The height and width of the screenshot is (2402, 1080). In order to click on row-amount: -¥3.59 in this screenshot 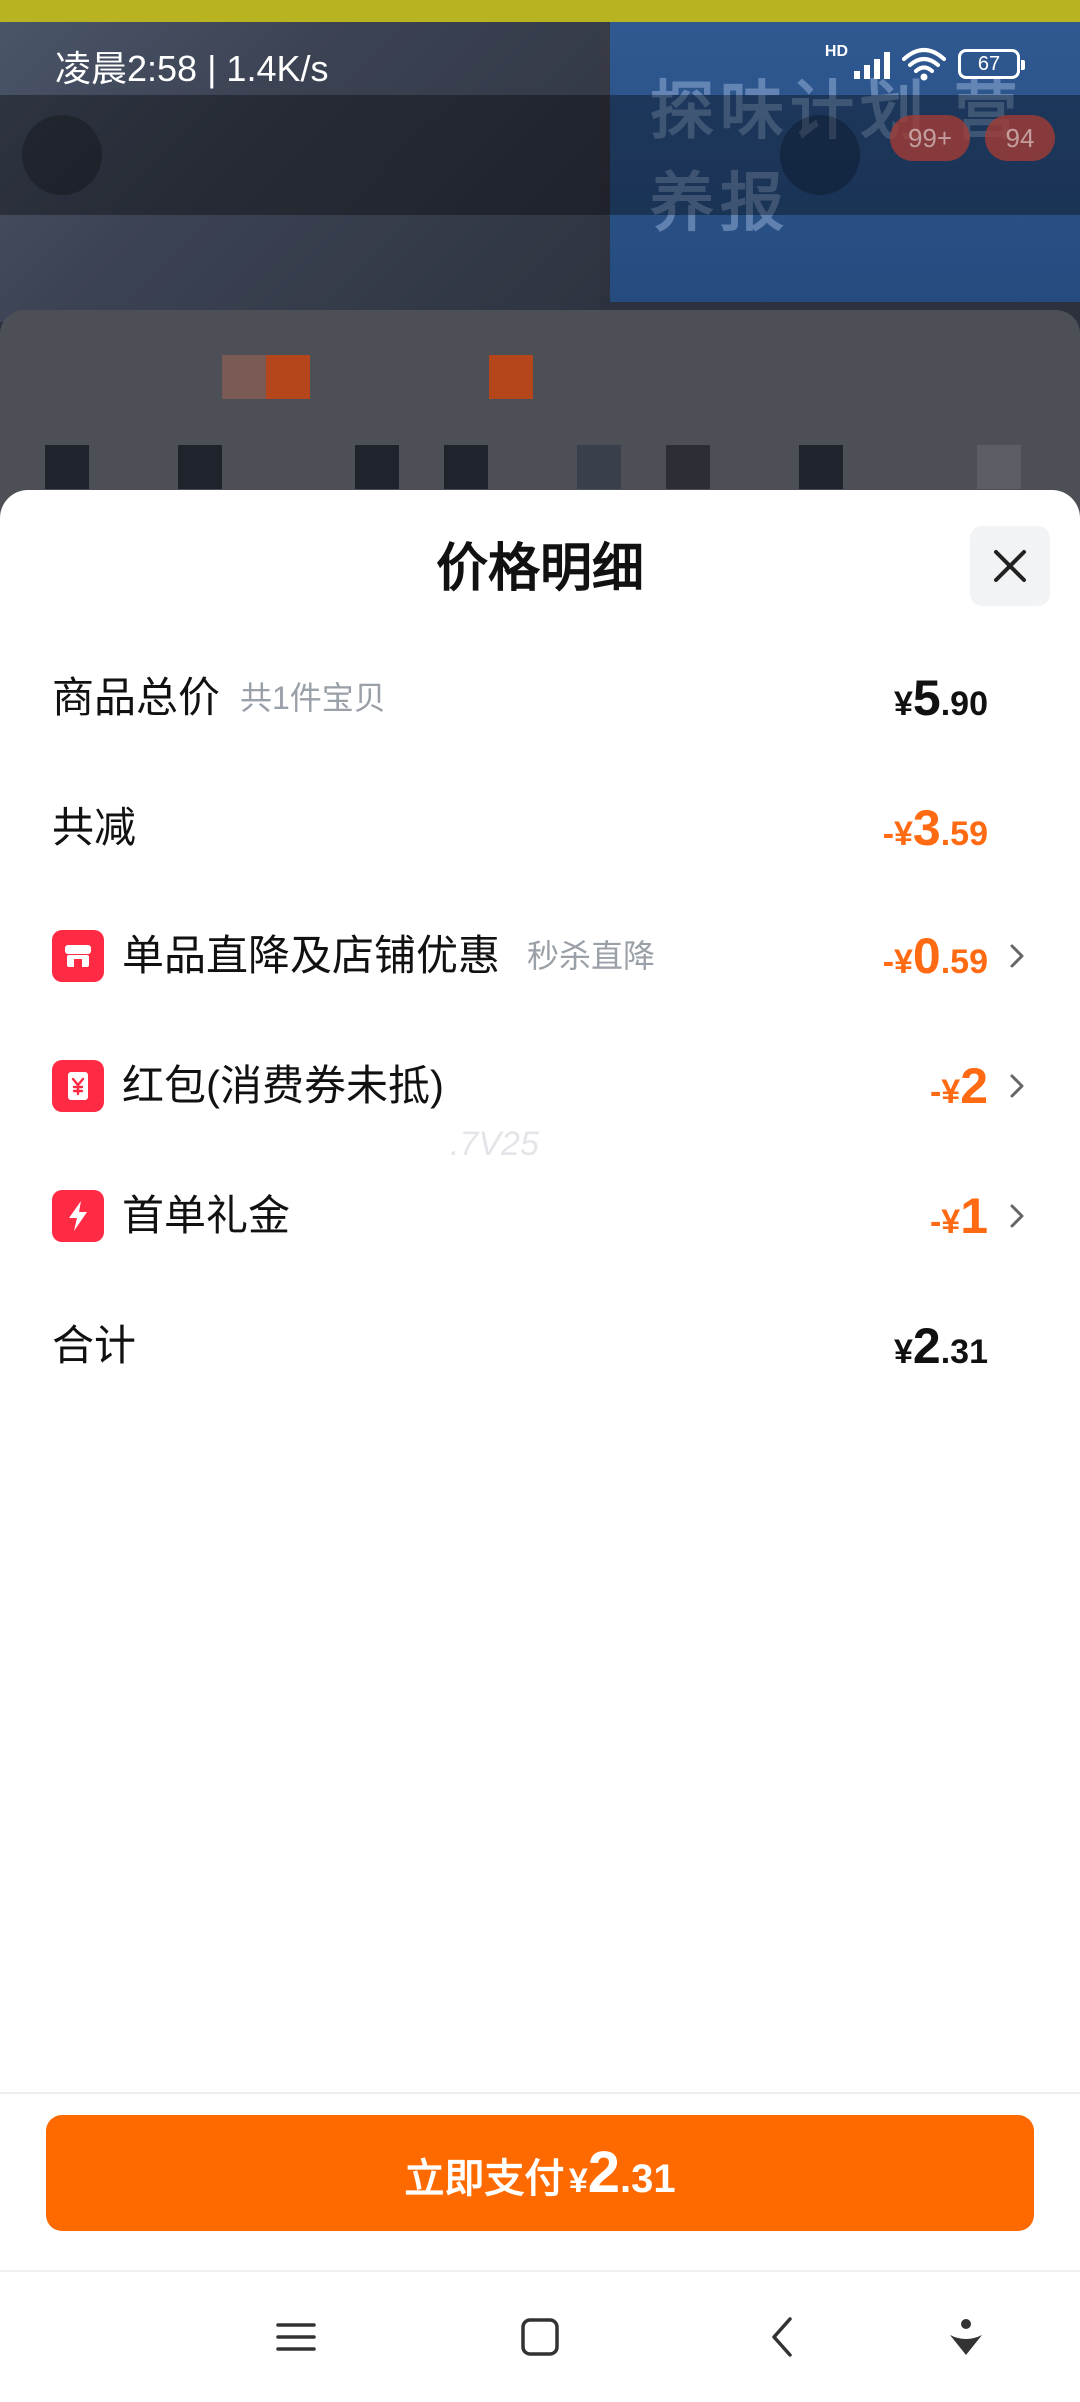, I will do `click(935, 828)`.